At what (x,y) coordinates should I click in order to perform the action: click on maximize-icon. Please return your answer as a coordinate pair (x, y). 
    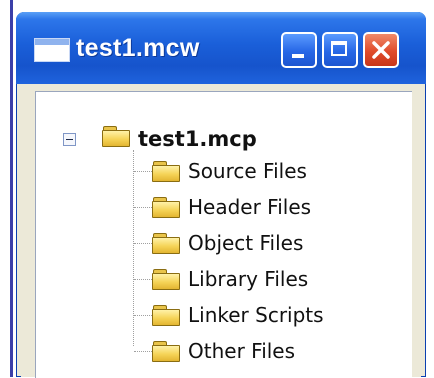
    Looking at the image, I should click on (339, 48).